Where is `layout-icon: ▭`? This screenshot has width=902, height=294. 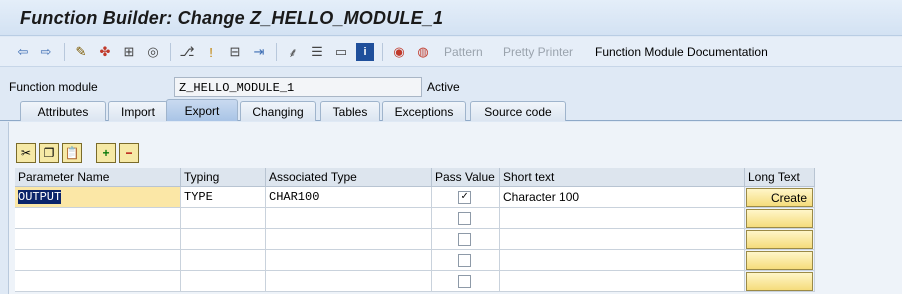 layout-icon: ▭ is located at coordinates (341, 52).